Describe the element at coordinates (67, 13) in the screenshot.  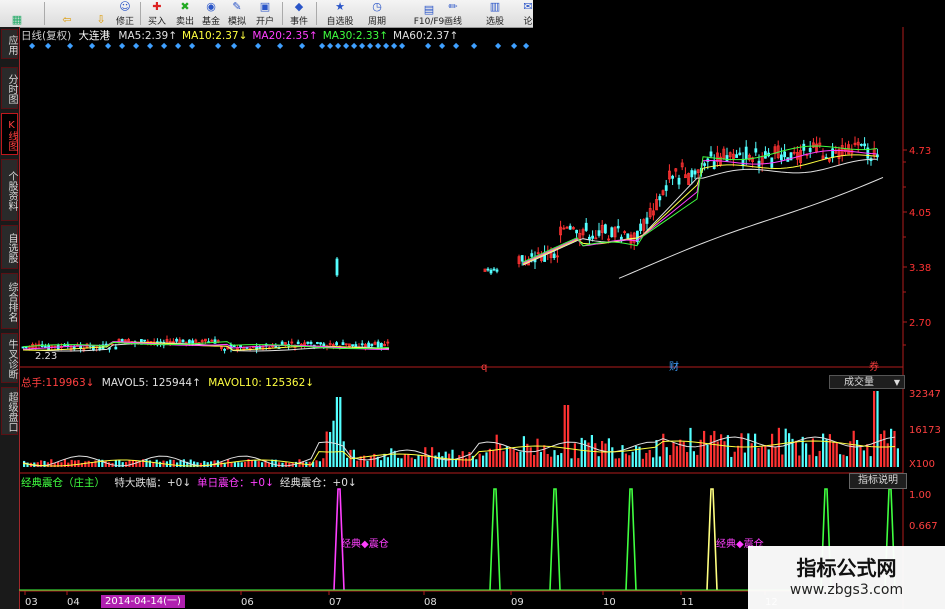
I see `toolbar-button-back-arrow: ⇦` at that location.